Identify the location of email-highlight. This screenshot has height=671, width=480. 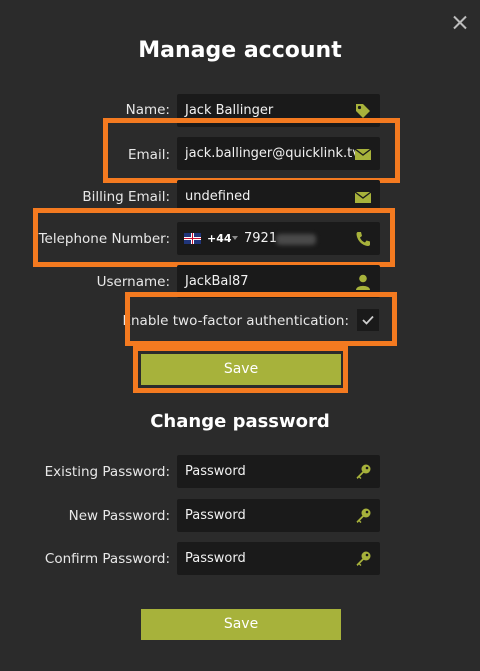
(251, 150).